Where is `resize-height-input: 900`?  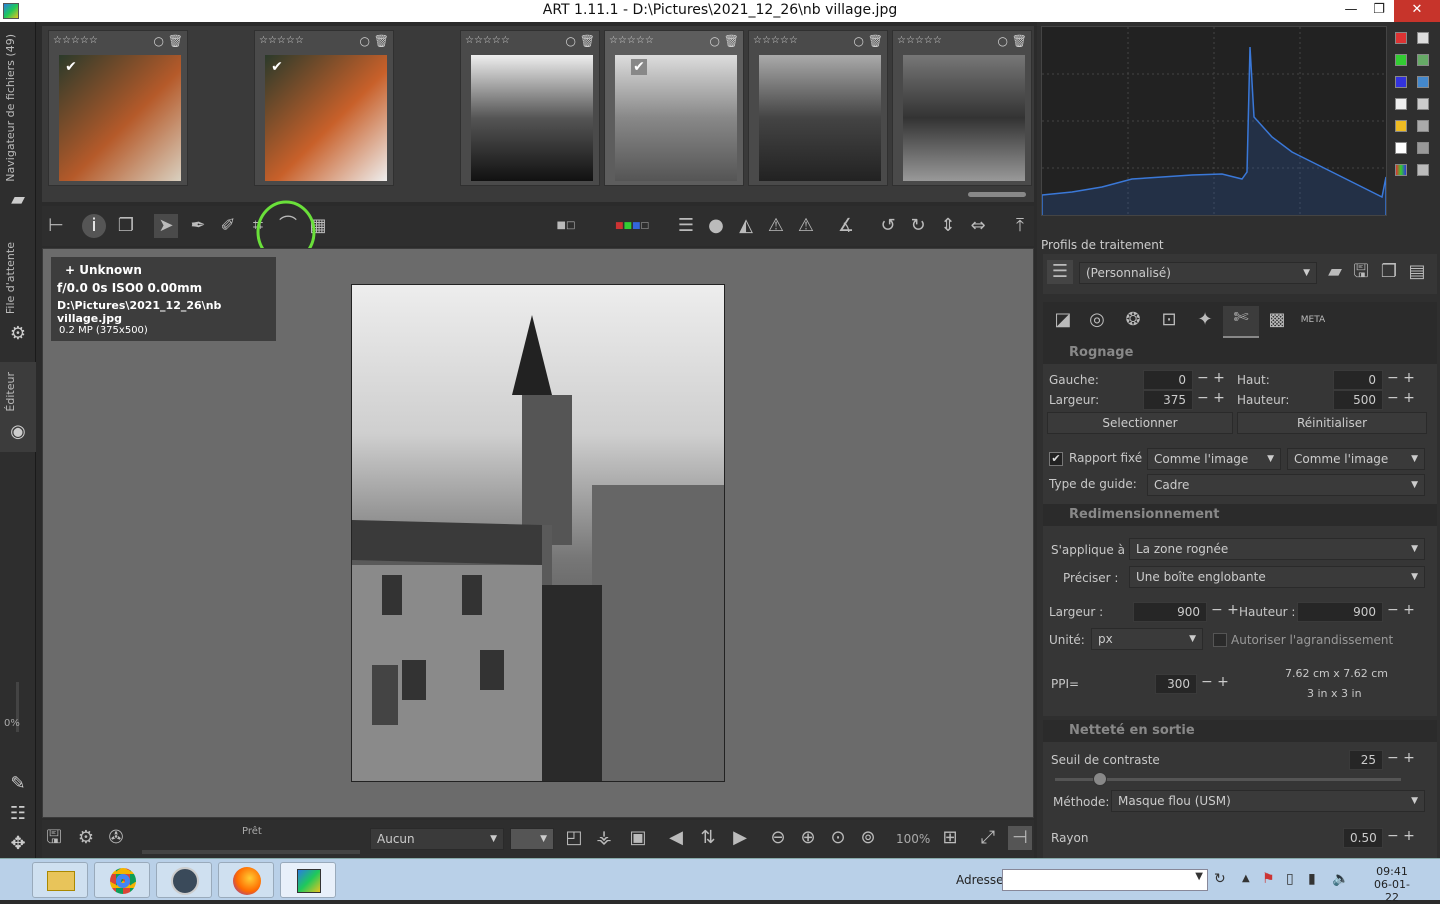 resize-height-input: 900 is located at coordinates (1340, 612).